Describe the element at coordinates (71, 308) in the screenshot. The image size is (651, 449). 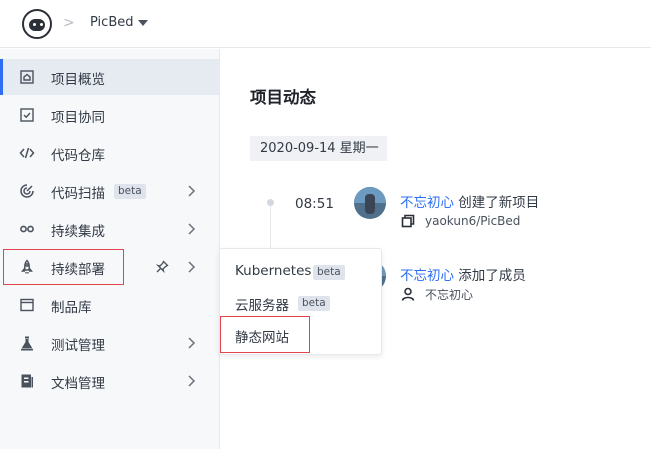
I see `sidebar-item-label: 制品库` at that location.